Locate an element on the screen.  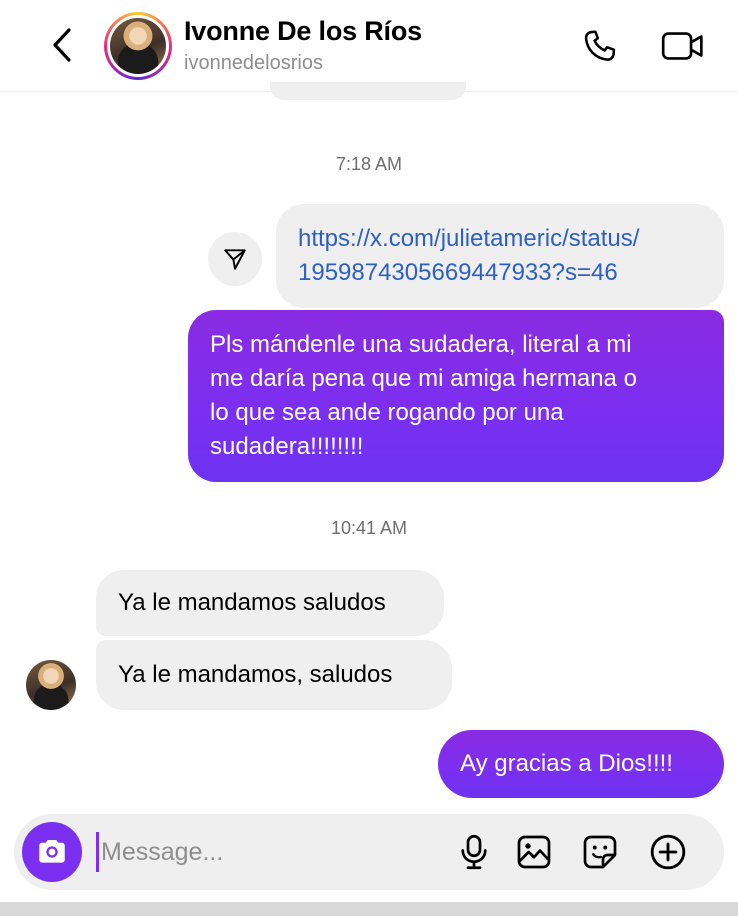
contact-avatar is located at coordinates (138, 46).